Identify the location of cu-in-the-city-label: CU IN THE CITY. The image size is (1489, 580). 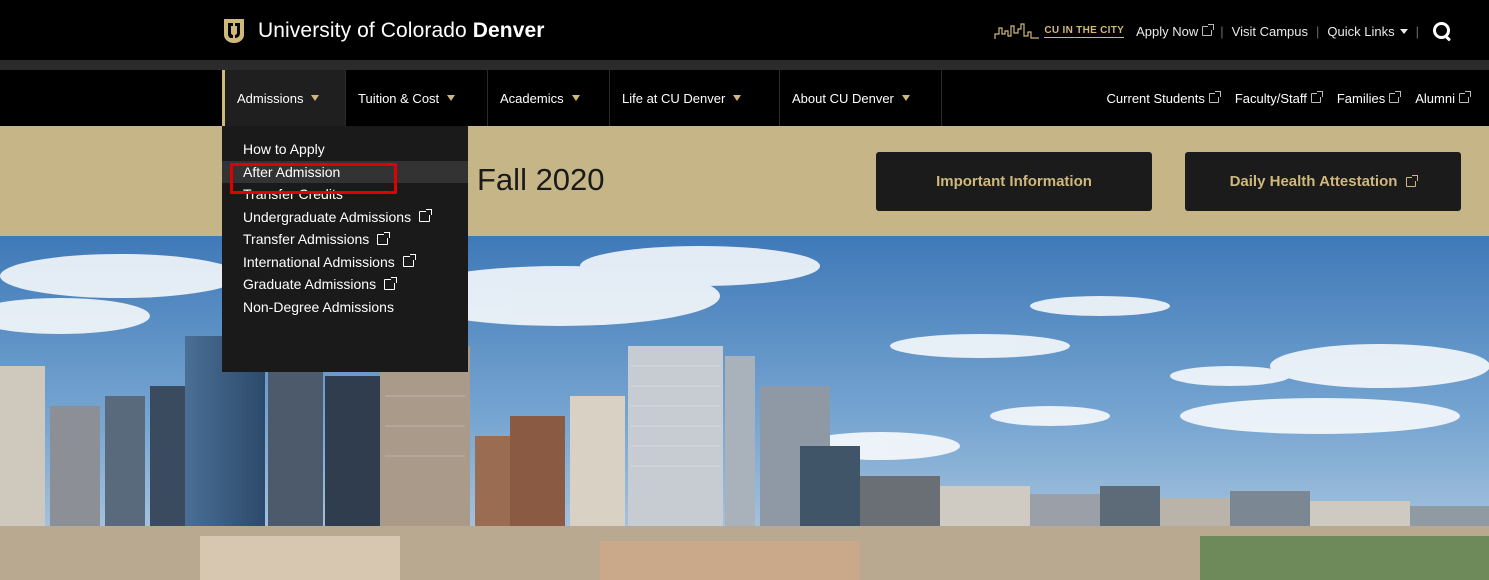
(1084, 31).